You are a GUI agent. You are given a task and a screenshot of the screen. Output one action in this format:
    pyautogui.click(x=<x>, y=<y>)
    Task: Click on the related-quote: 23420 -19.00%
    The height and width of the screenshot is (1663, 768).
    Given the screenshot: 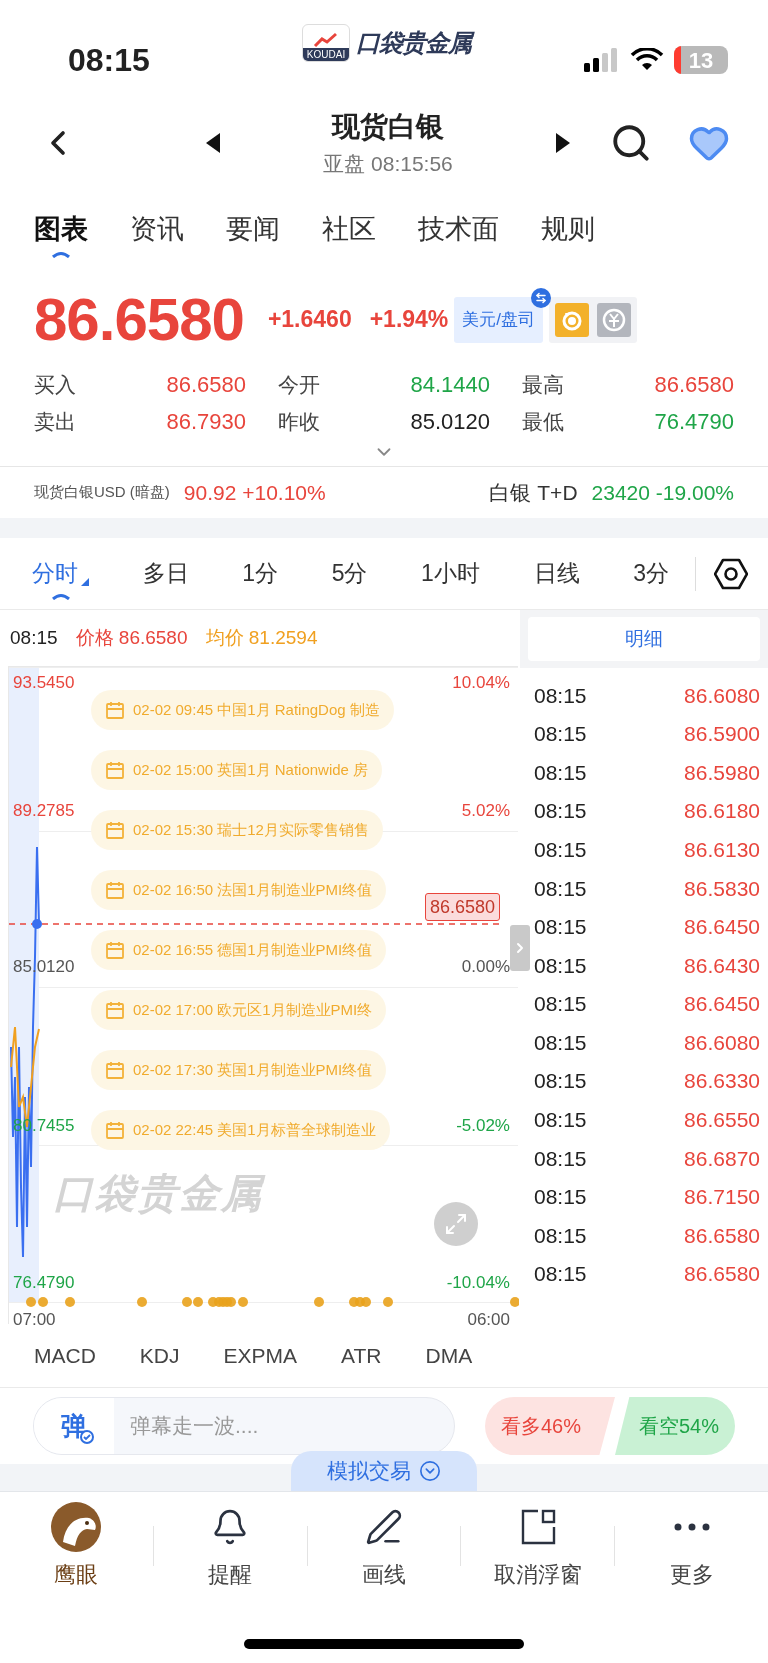 What is the action you would take?
    pyautogui.click(x=662, y=492)
    